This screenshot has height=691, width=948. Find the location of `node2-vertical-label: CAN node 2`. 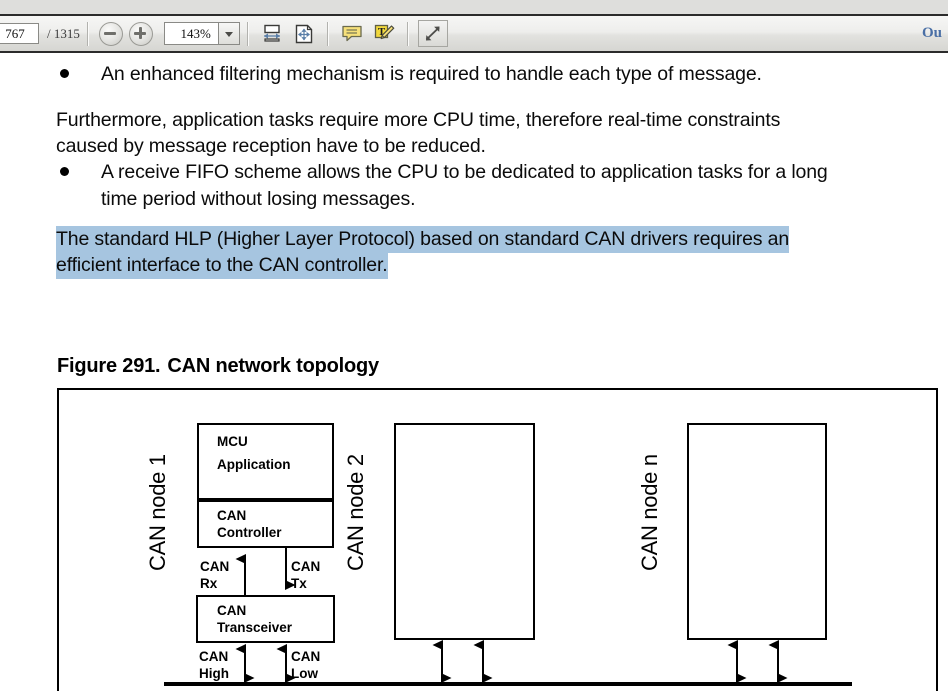

node2-vertical-label: CAN node 2 is located at coordinates (355, 512).